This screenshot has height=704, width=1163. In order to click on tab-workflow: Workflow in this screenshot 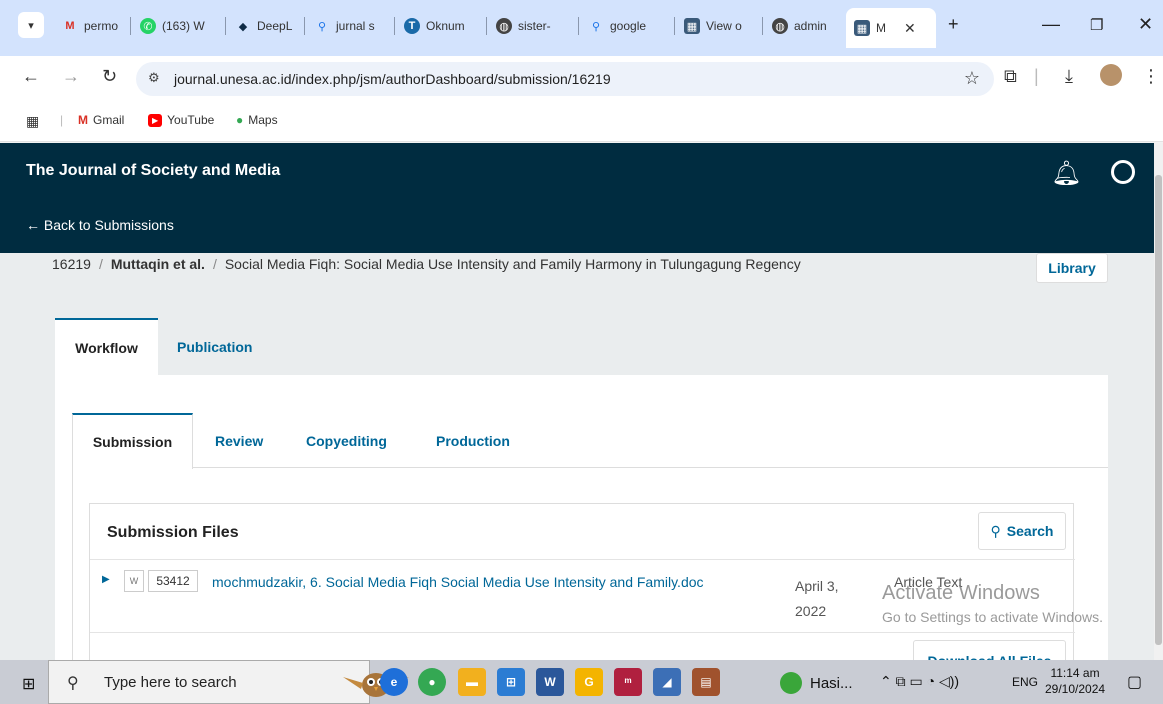, I will do `click(106, 347)`.